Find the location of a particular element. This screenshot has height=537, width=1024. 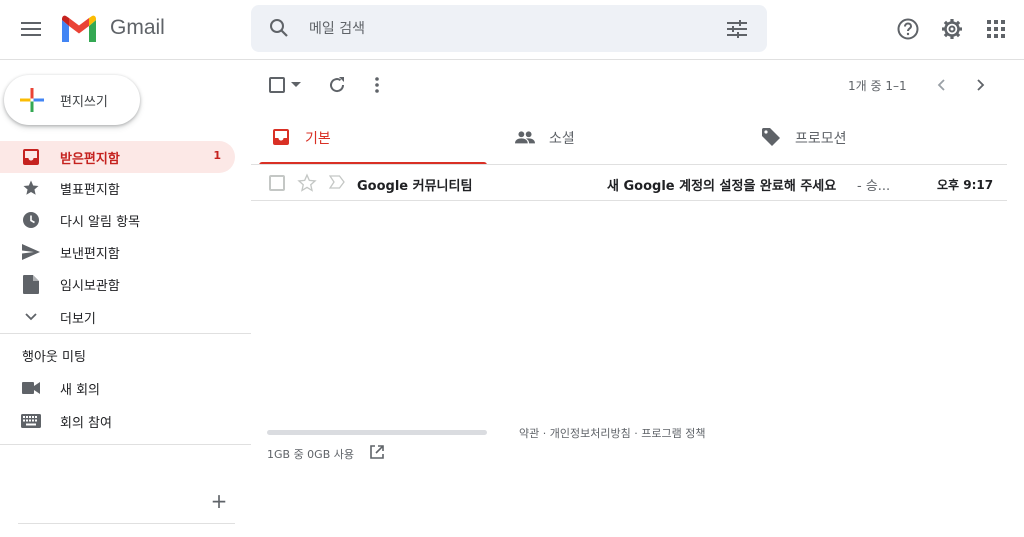

sidebar-item-new-meeting: 새 회의 is located at coordinates (117, 388).